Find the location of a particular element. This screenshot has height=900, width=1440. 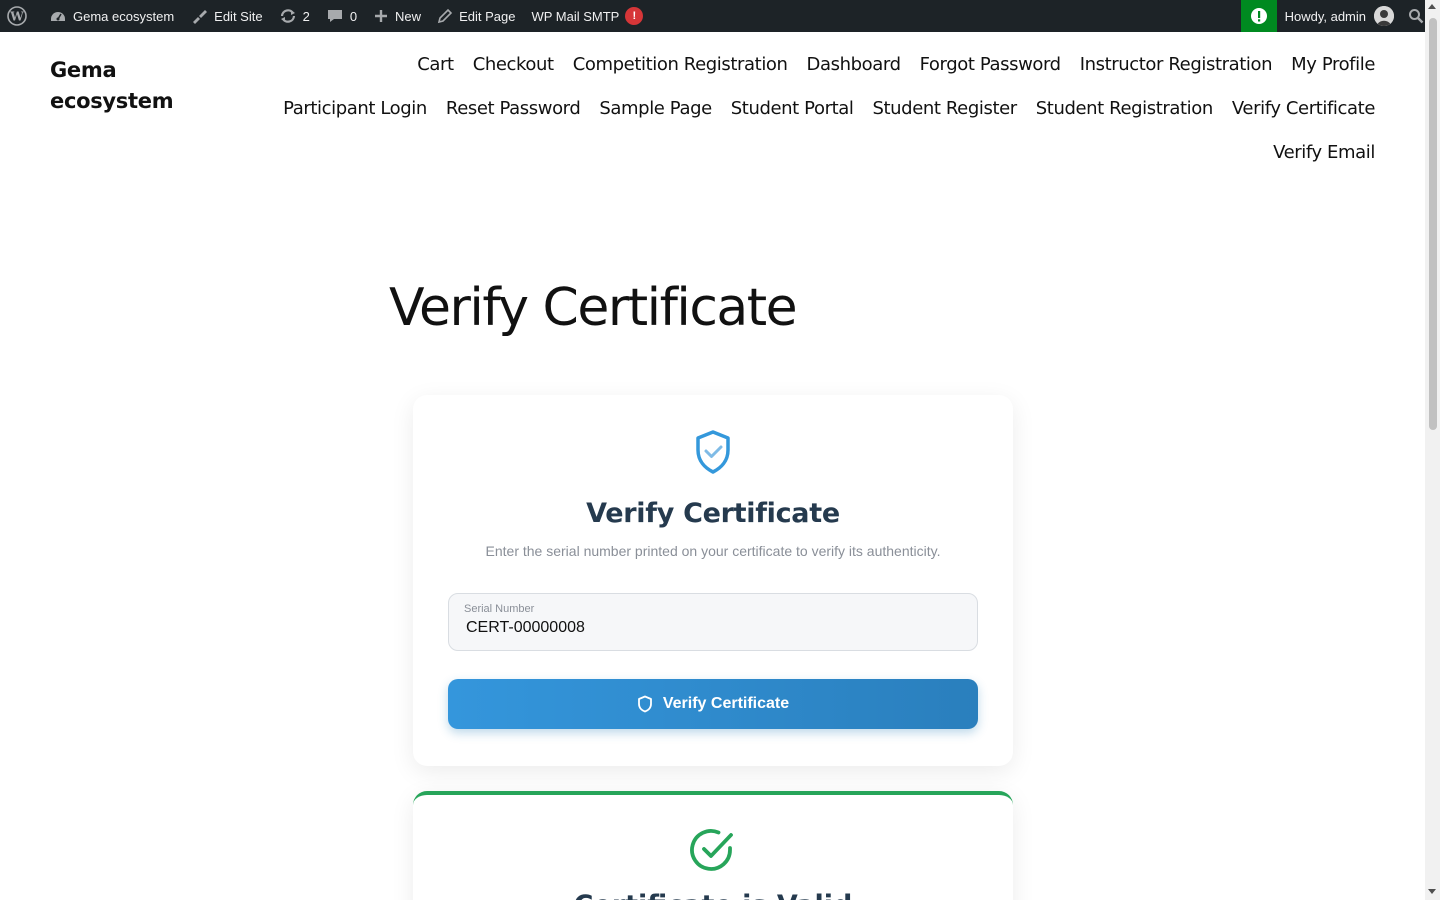

wordpress-logo-icon: W is located at coordinates (20, 16).